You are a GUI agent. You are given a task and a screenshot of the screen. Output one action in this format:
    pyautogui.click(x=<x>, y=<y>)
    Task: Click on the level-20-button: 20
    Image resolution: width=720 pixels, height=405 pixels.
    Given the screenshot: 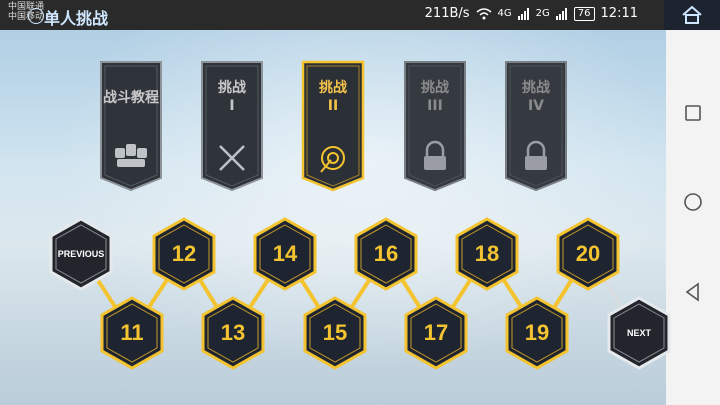 What is the action you would take?
    pyautogui.click(x=588, y=254)
    